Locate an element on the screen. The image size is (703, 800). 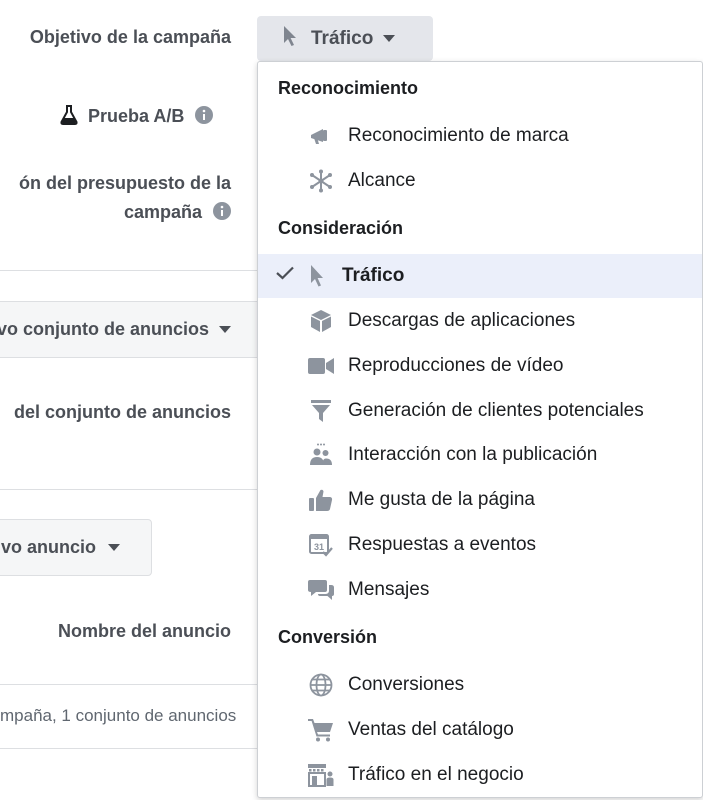
checkmark-icon is located at coordinates (285, 275).